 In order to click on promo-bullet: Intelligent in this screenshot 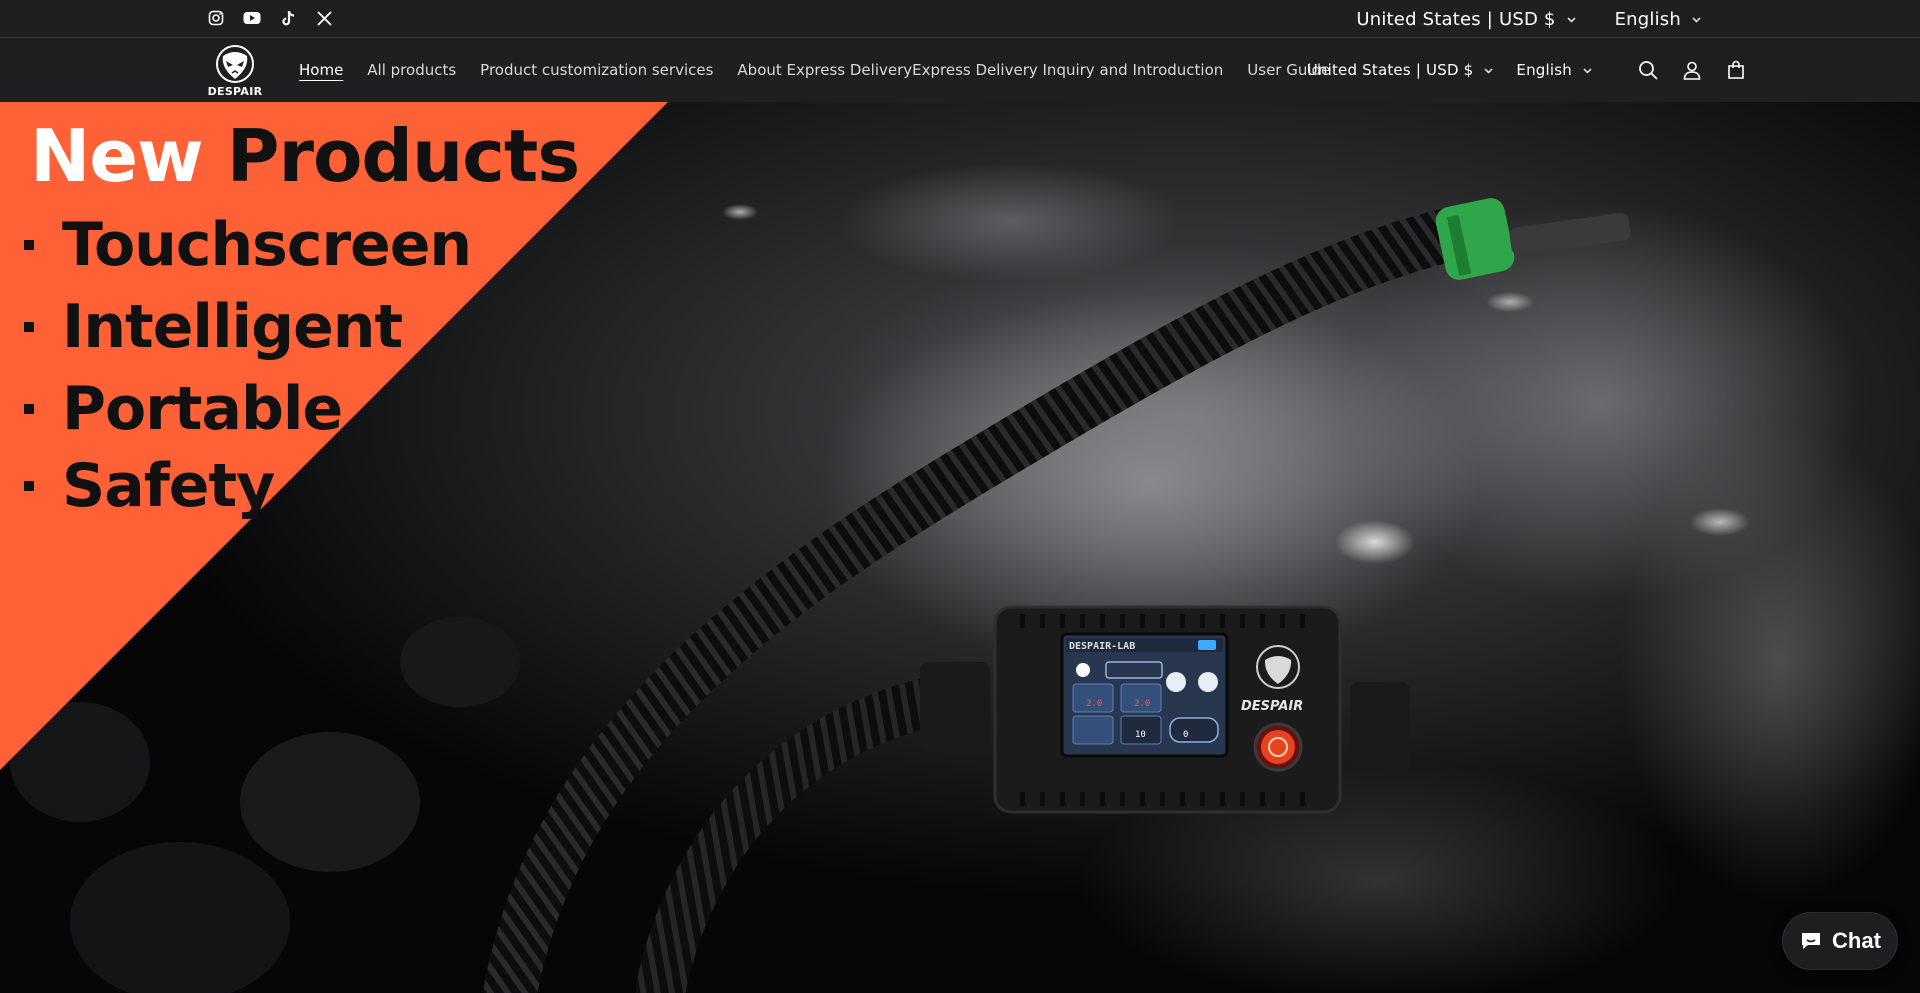, I will do `click(213, 327)`.